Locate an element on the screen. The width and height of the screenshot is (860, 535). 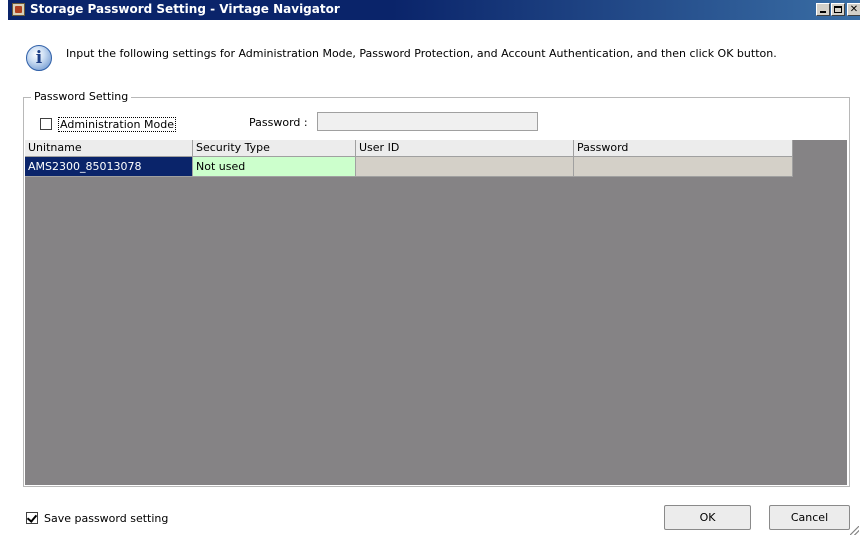
minimize-button is located at coordinates (823, 9).